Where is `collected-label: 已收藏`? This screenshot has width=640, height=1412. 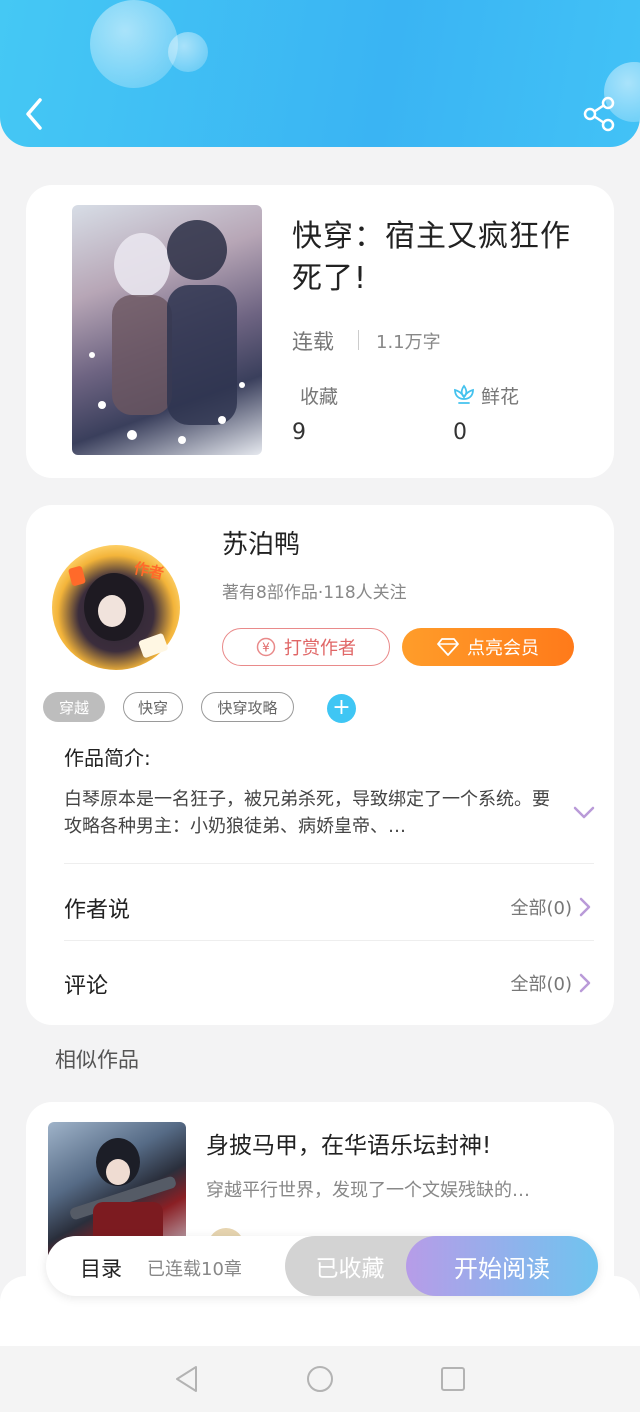
collected-label: 已收藏 is located at coordinates (350, 1269).